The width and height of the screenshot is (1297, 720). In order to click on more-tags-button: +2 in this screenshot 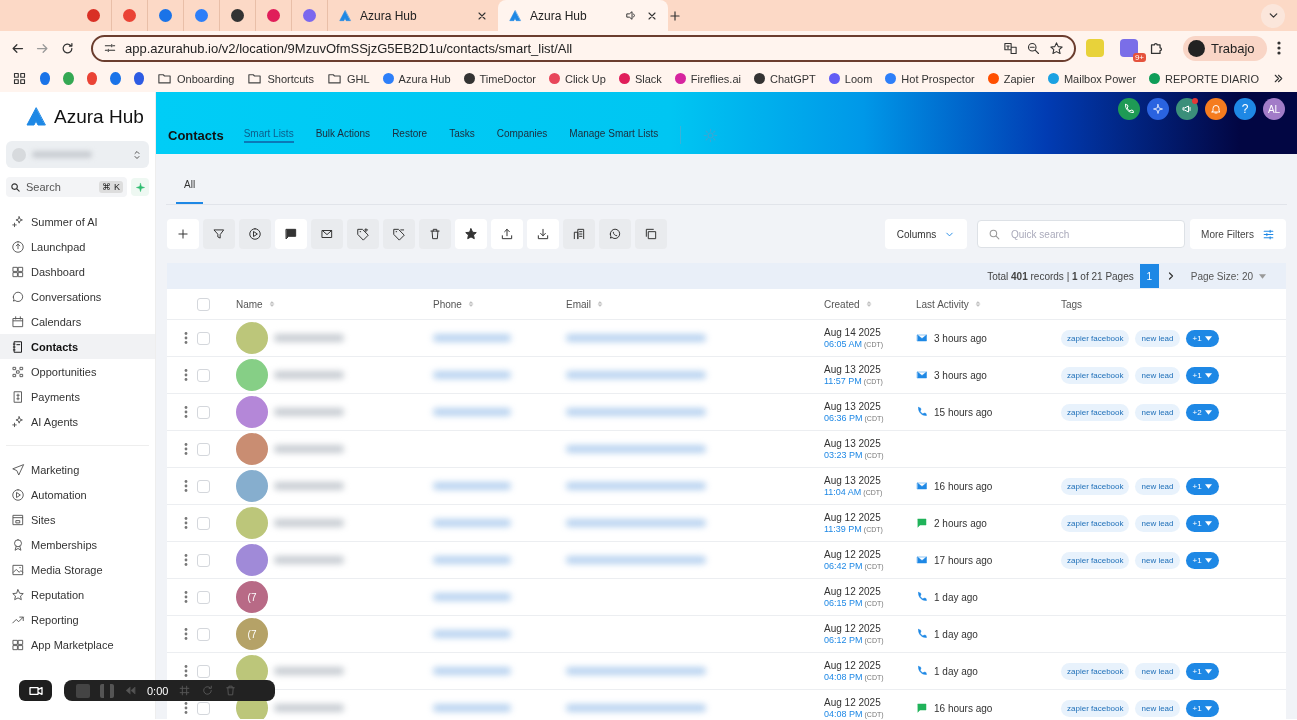, I will do `click(1202, 412)`.